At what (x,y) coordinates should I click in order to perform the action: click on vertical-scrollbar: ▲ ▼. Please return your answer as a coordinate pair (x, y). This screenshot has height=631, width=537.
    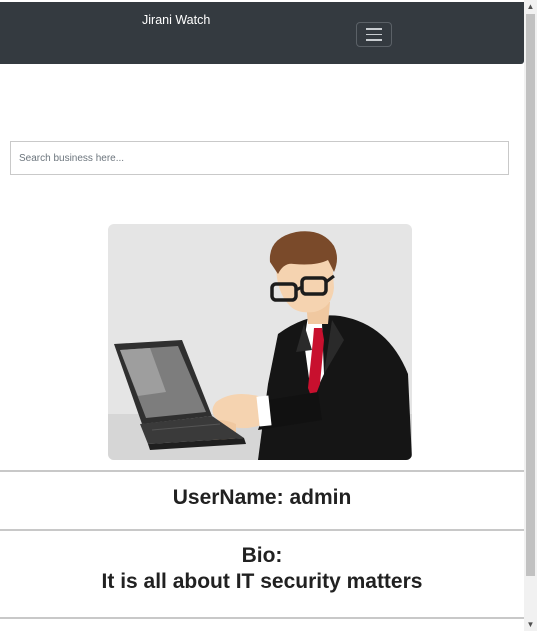
    Looking at the image, I should click on (530, 315).